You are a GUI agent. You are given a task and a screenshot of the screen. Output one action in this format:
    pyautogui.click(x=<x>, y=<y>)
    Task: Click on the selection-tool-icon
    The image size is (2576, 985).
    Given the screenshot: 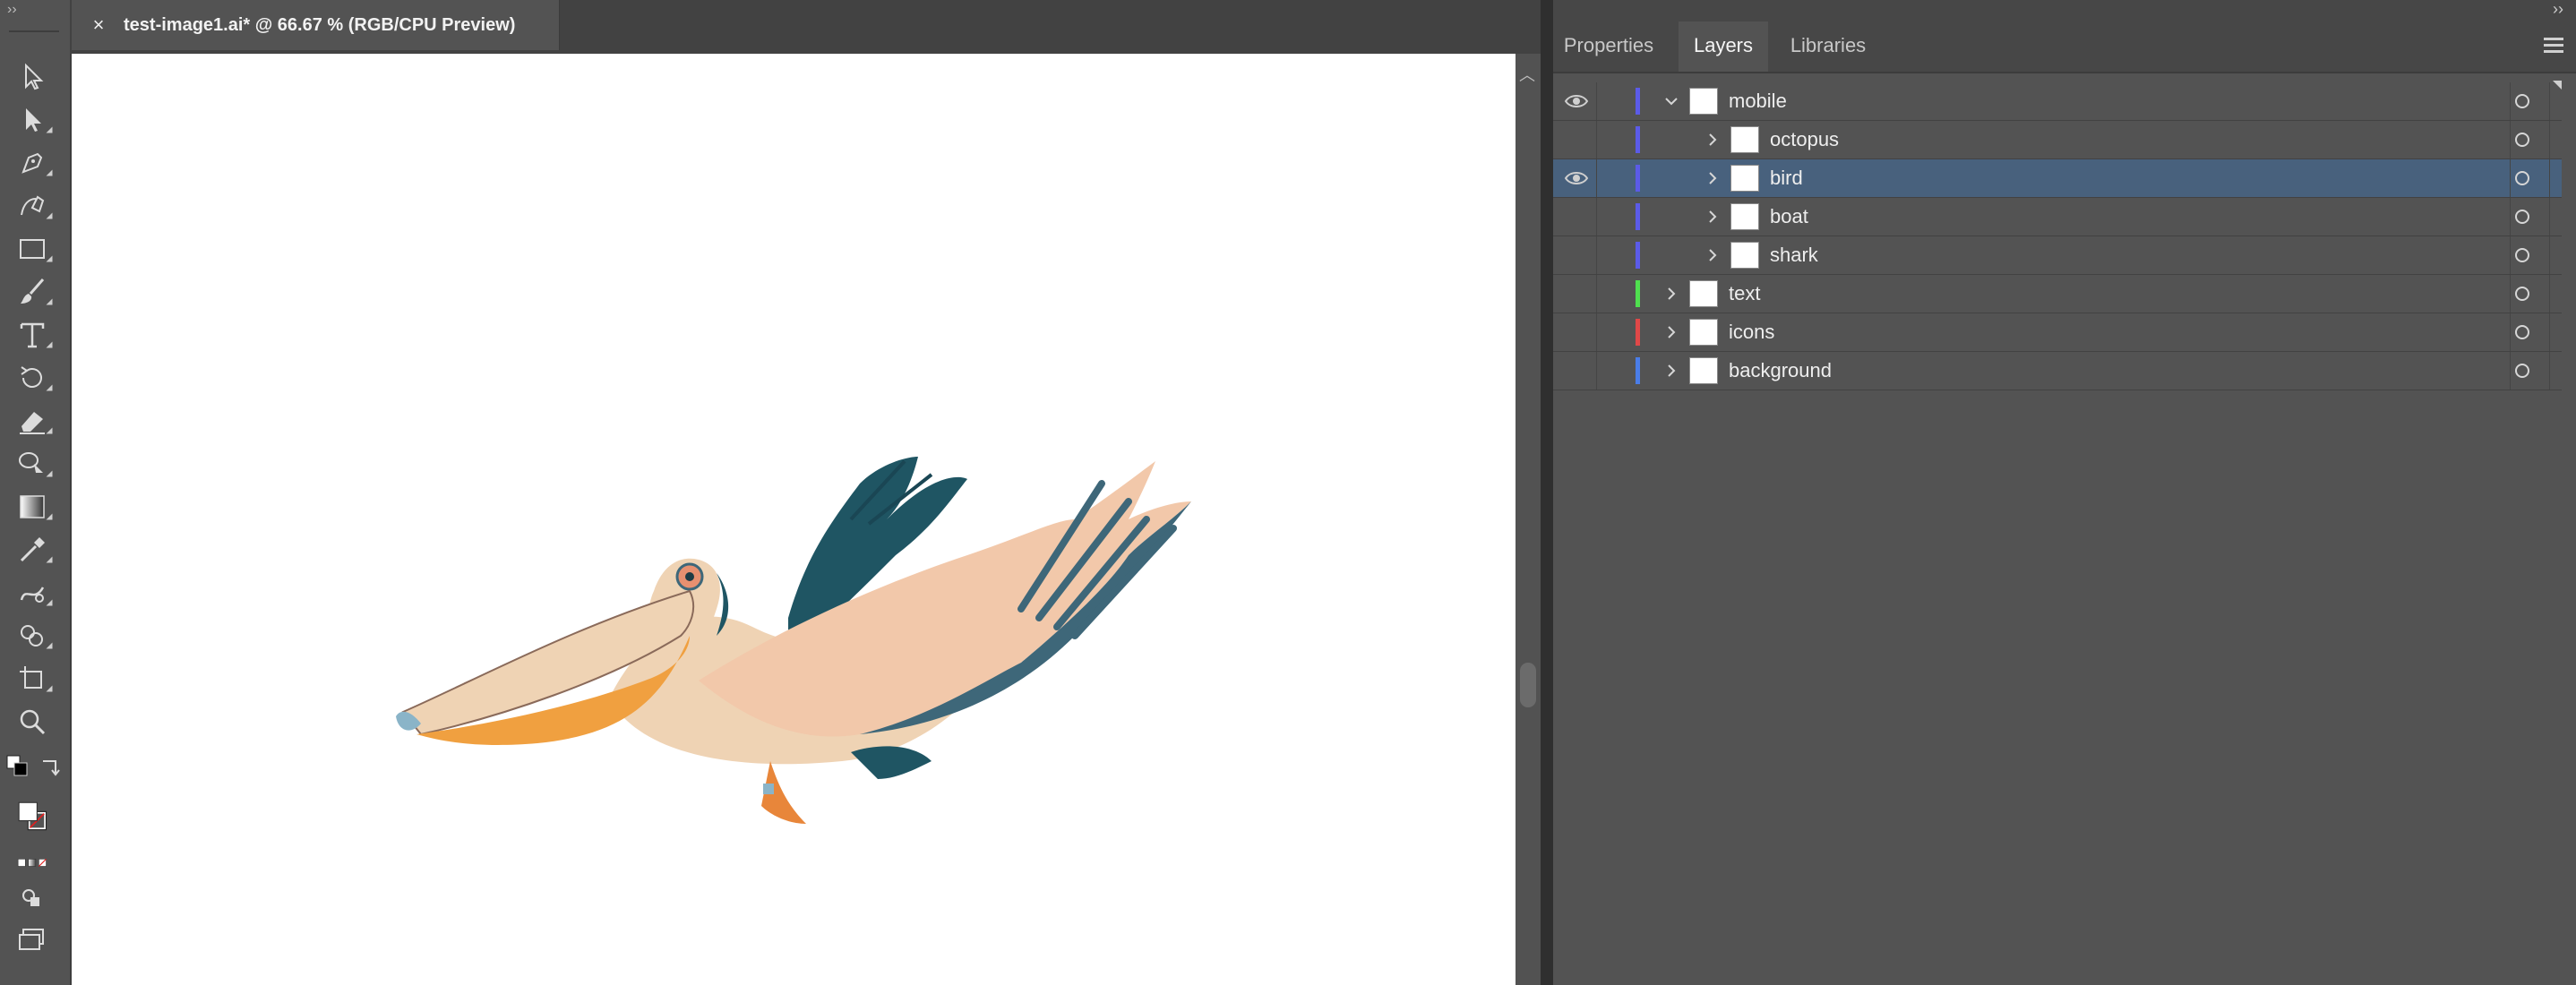 What is the action you would take?
    pyautogui.click(x=32, y=77)
    